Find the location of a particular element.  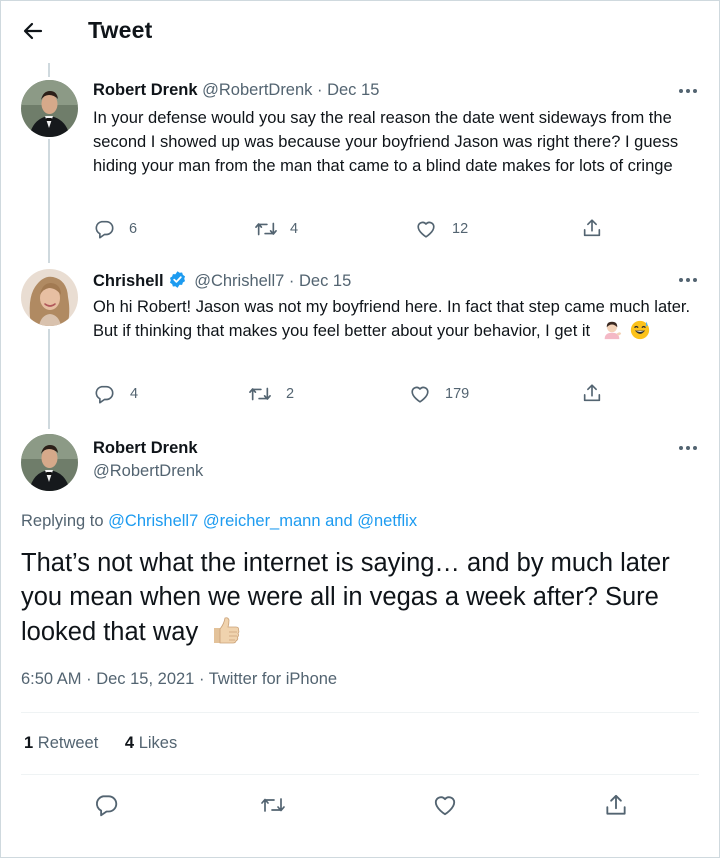

page-title: Tweet is located at coordinates (120, 30).